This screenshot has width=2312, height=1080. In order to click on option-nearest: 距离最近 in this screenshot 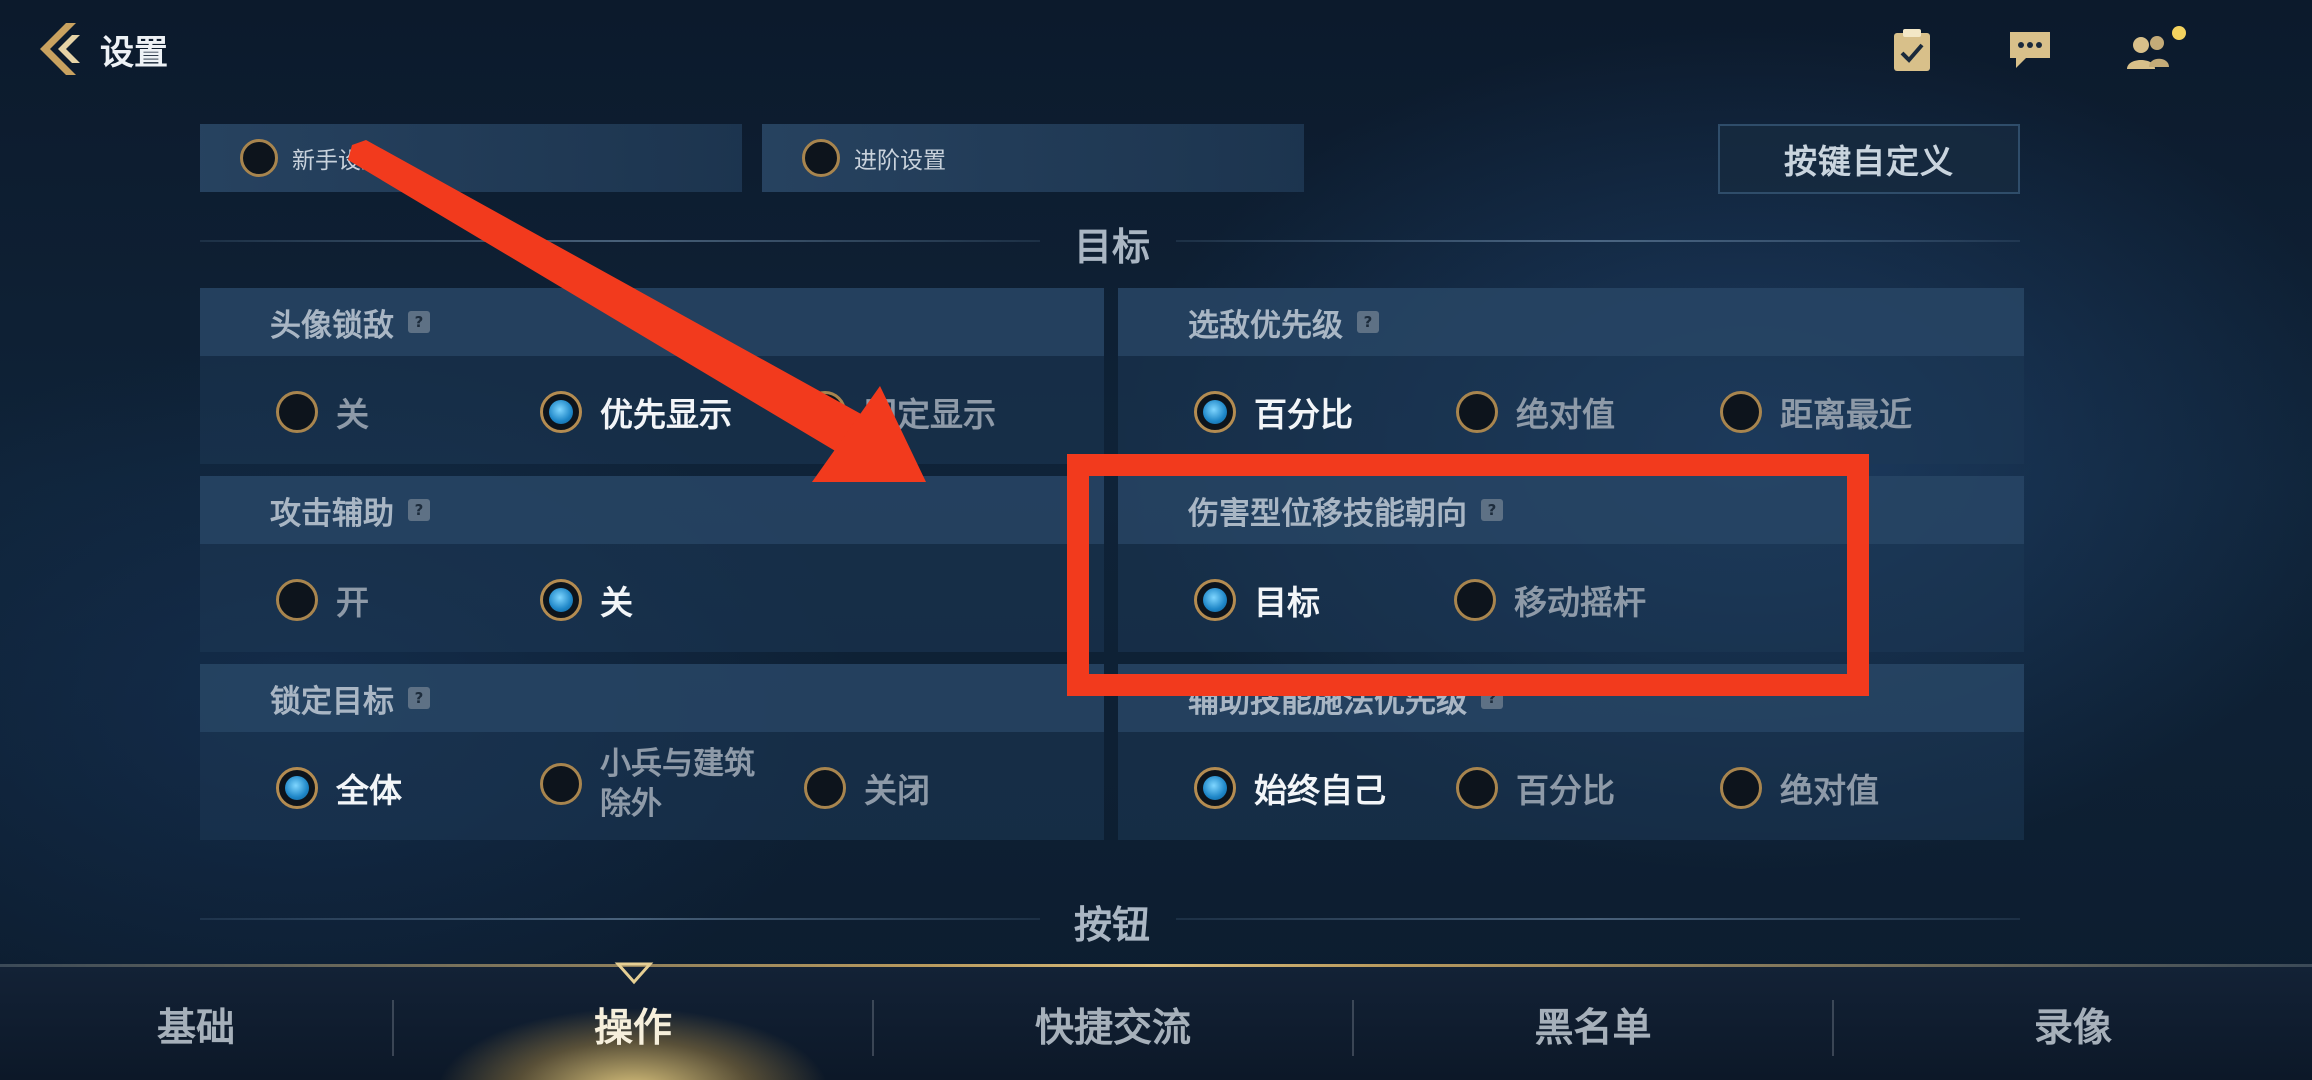, I will do `click(1816, 412)`.